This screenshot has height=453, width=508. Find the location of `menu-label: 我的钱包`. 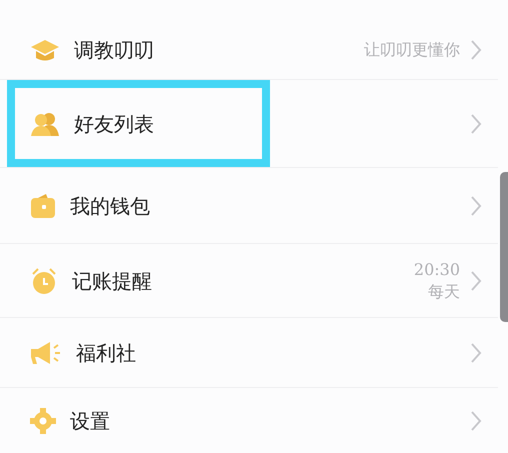

menu-label: 我的钱包 is located at coordinates (110, 206).